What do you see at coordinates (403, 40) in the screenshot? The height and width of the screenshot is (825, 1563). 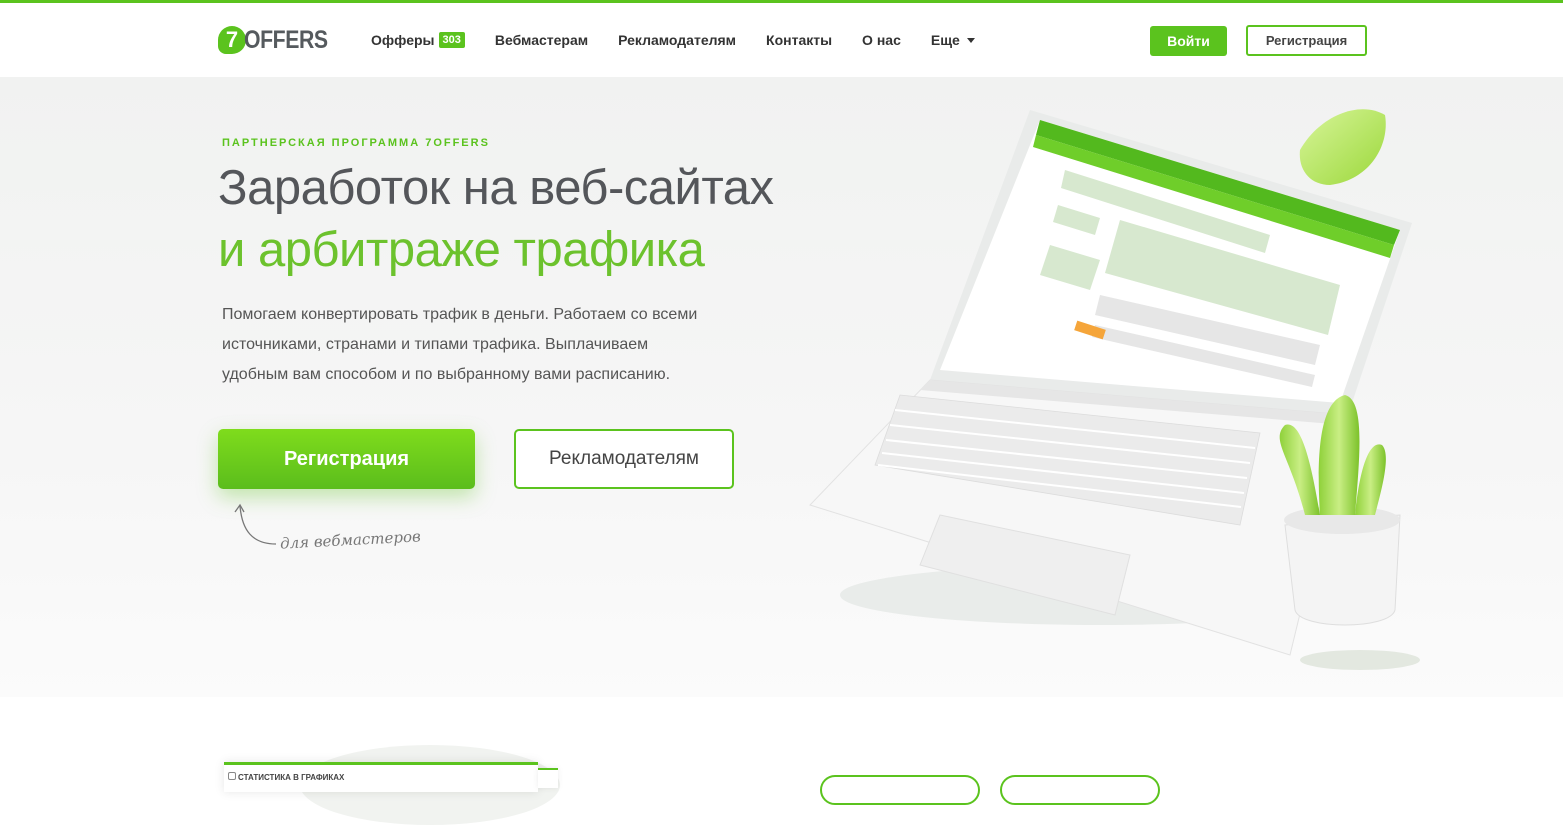 I see `nav-item-label: Офферы` at bounding box center [403, 40].